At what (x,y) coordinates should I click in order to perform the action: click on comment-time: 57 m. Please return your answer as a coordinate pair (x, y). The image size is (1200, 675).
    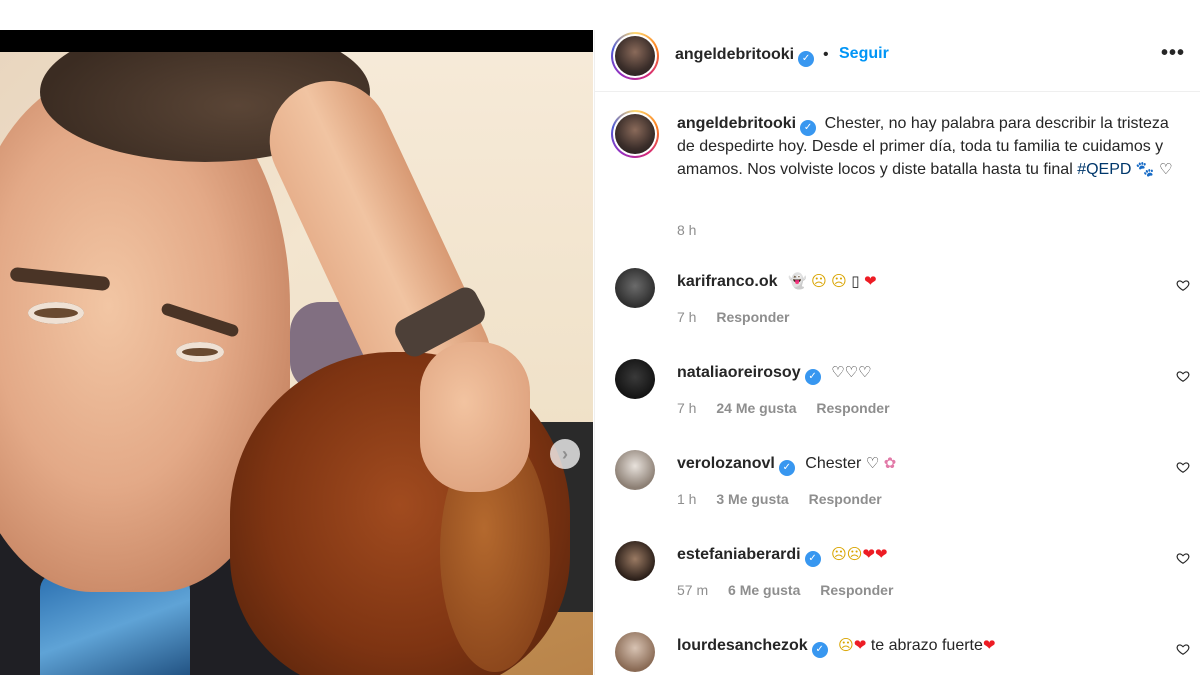
    Looking at the image, I should click on (692, 590).